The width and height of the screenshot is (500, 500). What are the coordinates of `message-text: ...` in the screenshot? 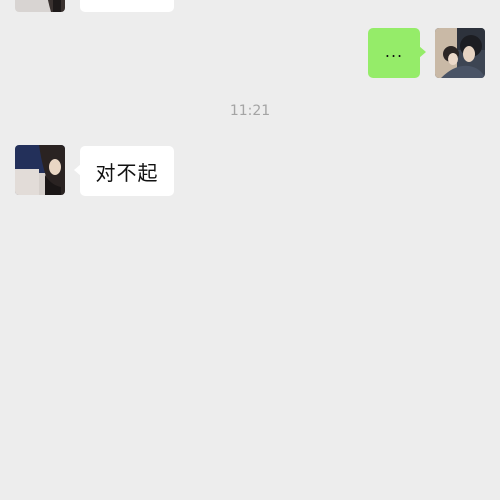 It's located at (394, 51).